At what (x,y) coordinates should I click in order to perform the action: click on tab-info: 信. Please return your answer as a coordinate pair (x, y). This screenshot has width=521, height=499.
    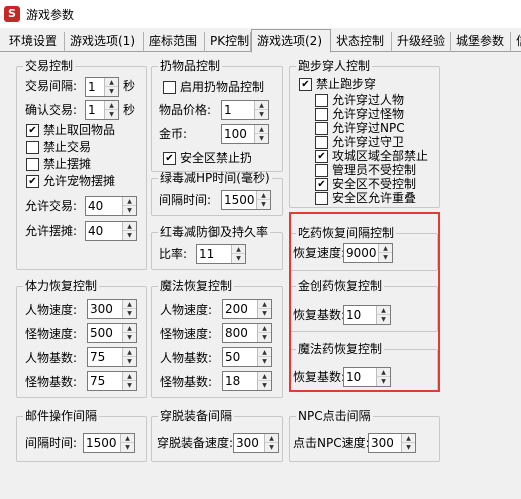
    Looking at the image, I should click on (516, 42).